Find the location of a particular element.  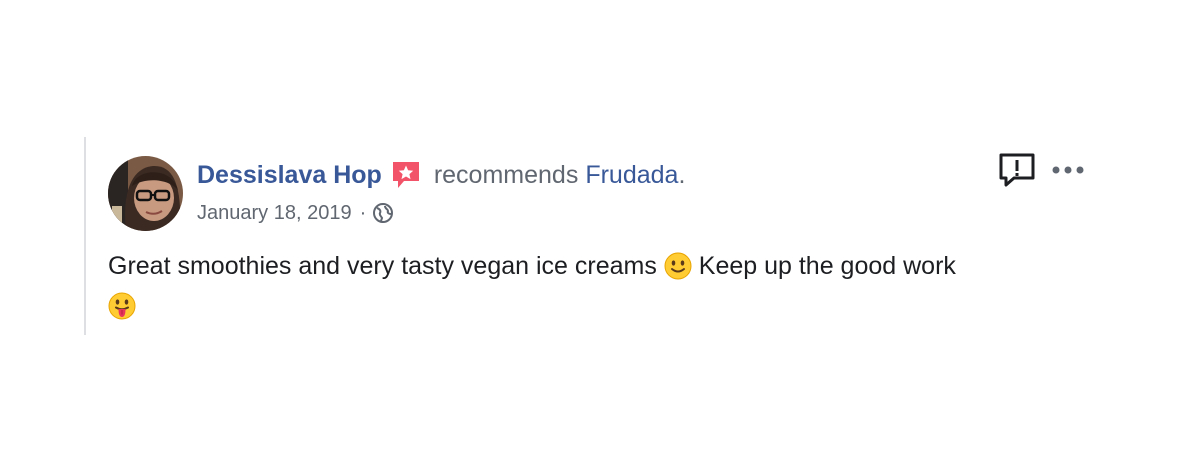

avatar is located at coordinates (145, 193).